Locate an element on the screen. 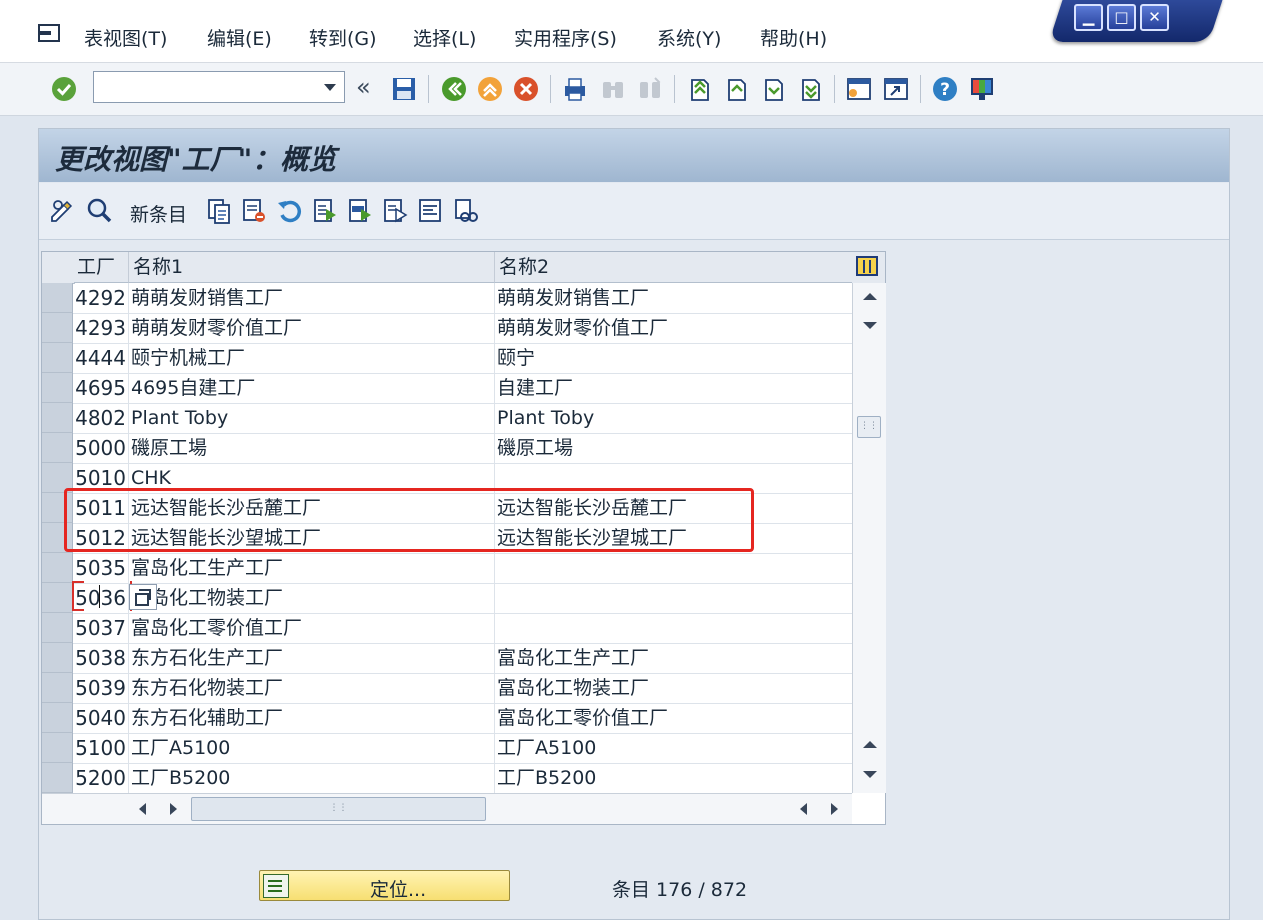  delete-icon is located at coordinates (254, 211).